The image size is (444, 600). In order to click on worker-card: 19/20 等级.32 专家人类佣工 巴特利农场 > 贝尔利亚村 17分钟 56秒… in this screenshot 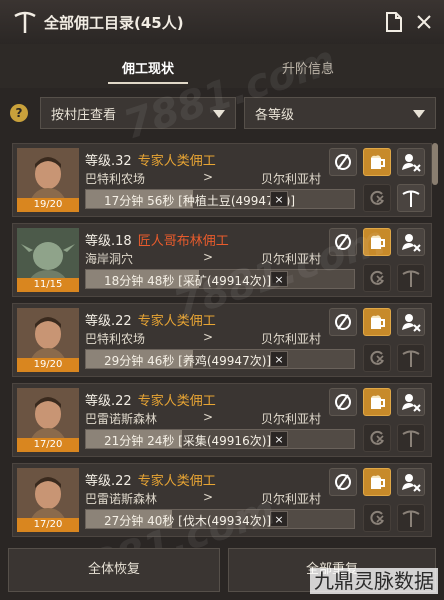, I will do `click(222, 180)`.